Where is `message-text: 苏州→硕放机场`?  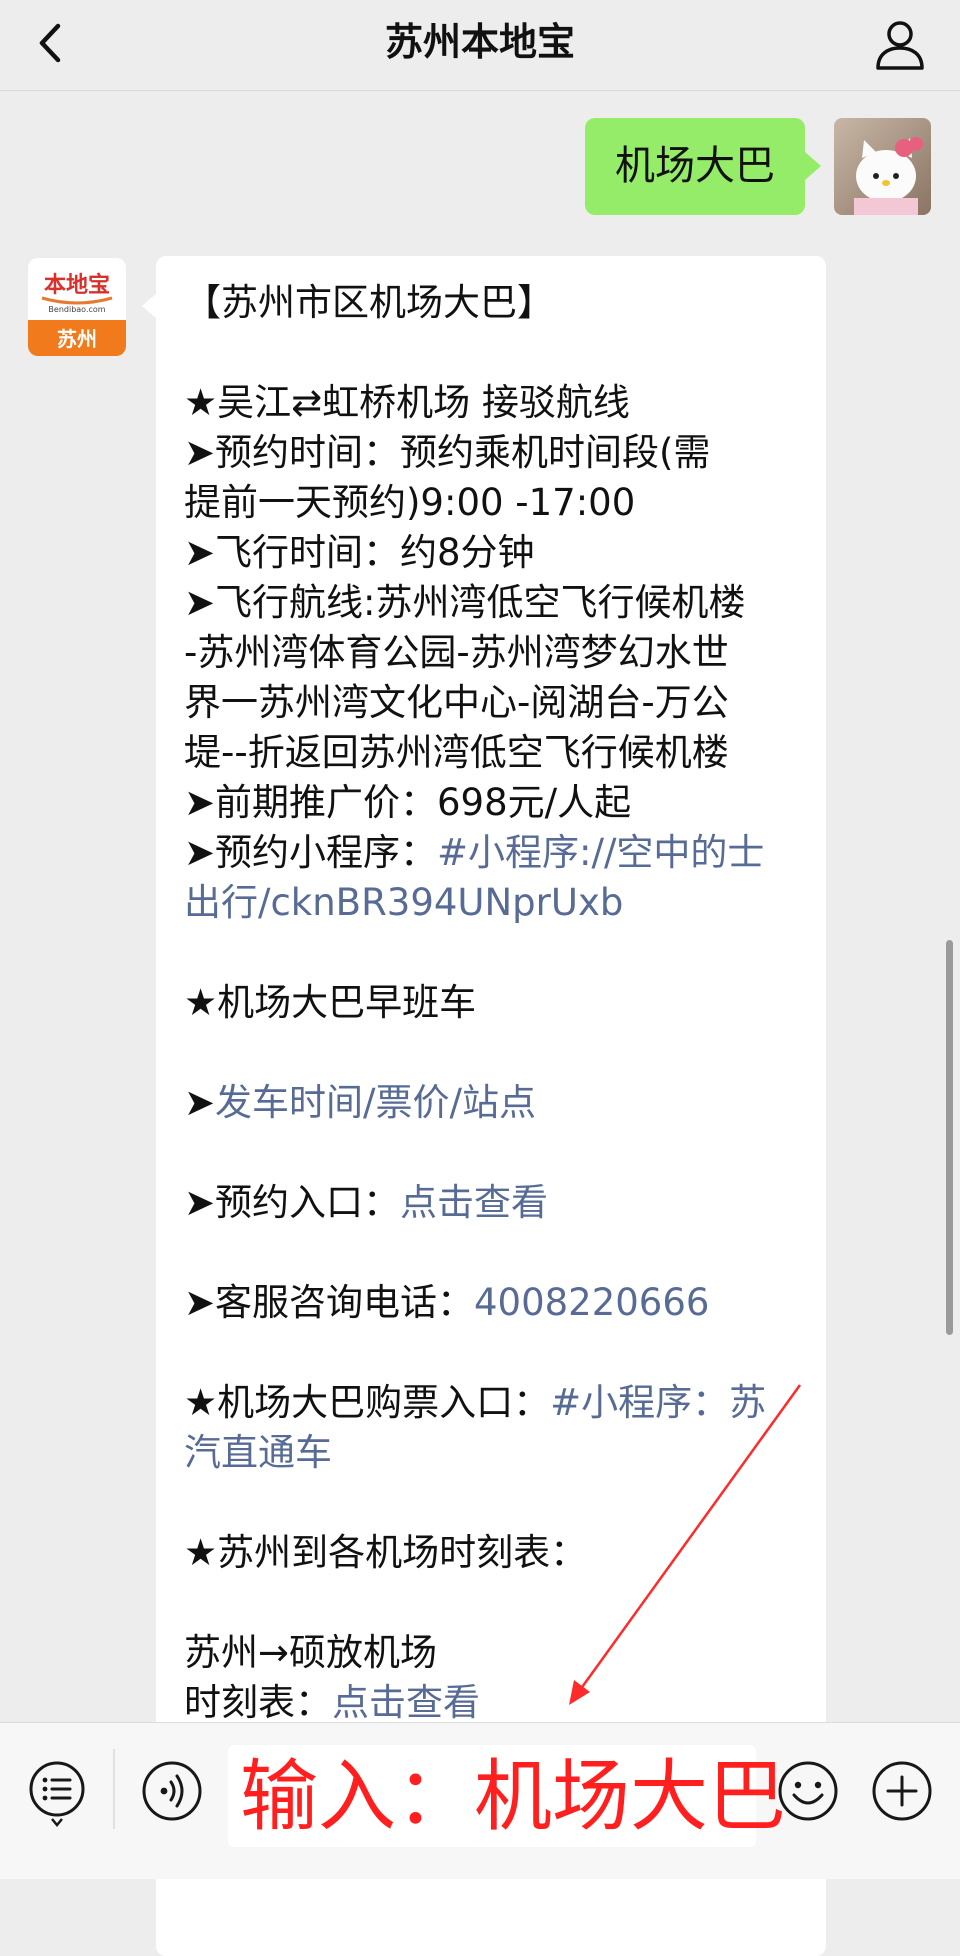
message-text: 苏州→硕放机场 is located at coordinates (311, 1652).